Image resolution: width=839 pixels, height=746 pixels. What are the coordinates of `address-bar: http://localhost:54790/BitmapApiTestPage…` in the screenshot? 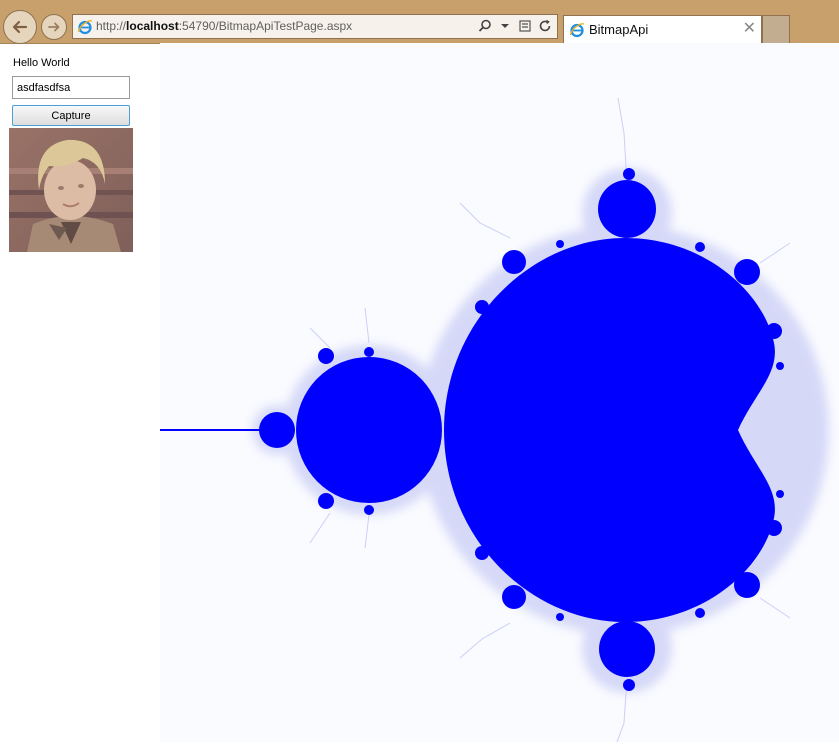 It's located at (315, 26).